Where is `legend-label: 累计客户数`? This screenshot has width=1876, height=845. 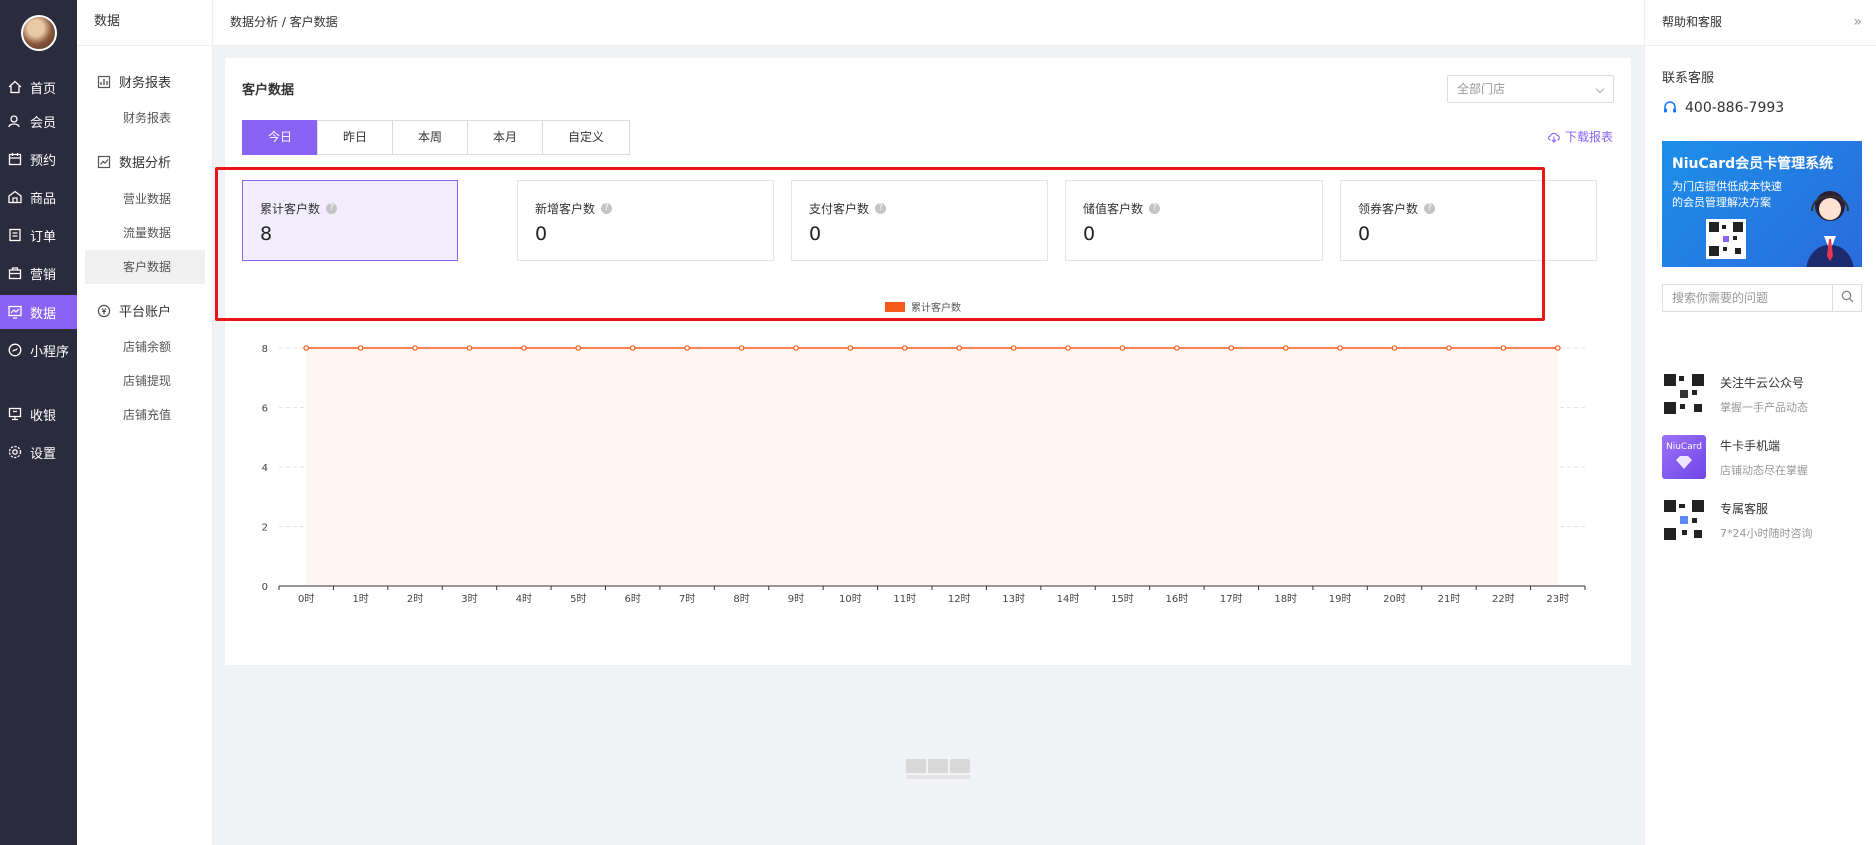 legend-label: 累计客户数 is located at coordinates (936, 307).